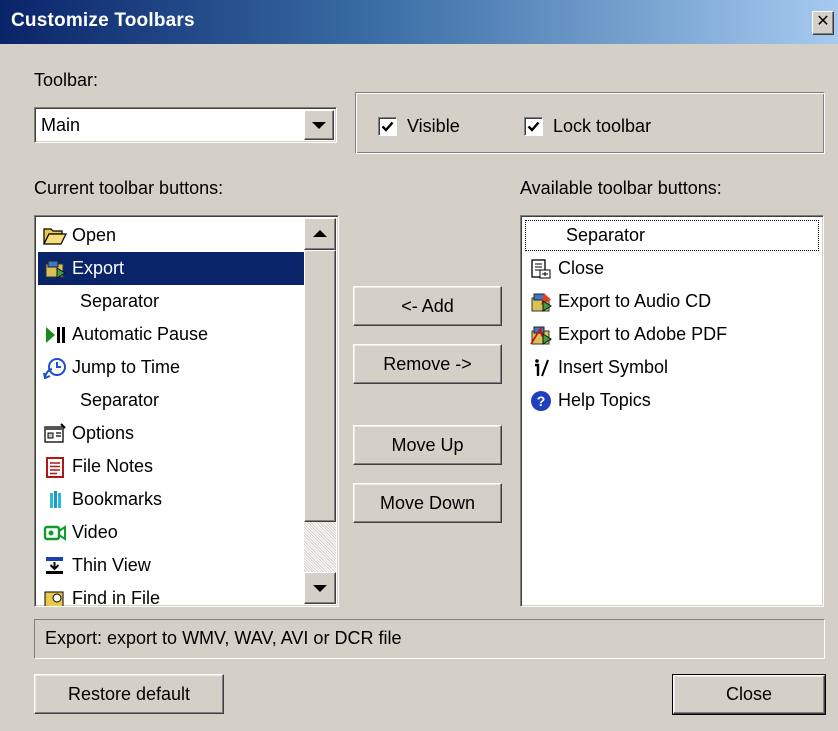  Describe the element at coordinates (129, 694) in the screenshot. I see `restore-default-button: Restore default` at that location.